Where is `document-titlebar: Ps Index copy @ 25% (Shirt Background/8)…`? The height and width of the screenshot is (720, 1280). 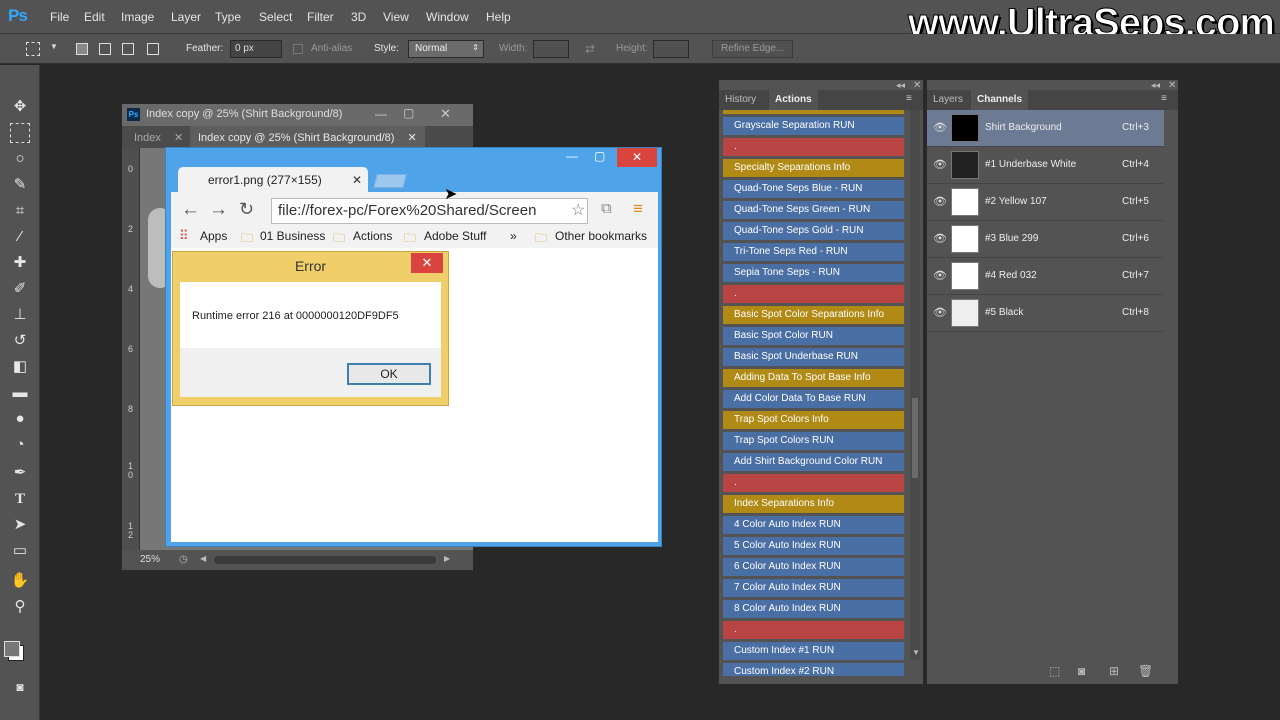
document-titlebar: Ps Index copy @ 25% (Shirt Background/8)… is located at coordinates (297, 115).